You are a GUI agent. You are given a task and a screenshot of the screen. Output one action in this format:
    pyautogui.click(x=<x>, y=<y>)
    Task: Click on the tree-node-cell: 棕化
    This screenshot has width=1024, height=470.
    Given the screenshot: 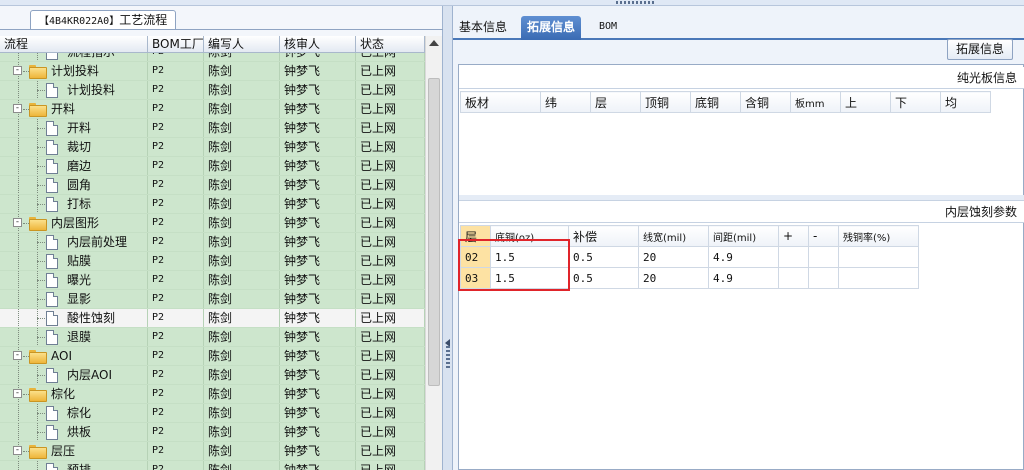 What is the action you would take?
    pyautogui.click(x=74, y=413)
    